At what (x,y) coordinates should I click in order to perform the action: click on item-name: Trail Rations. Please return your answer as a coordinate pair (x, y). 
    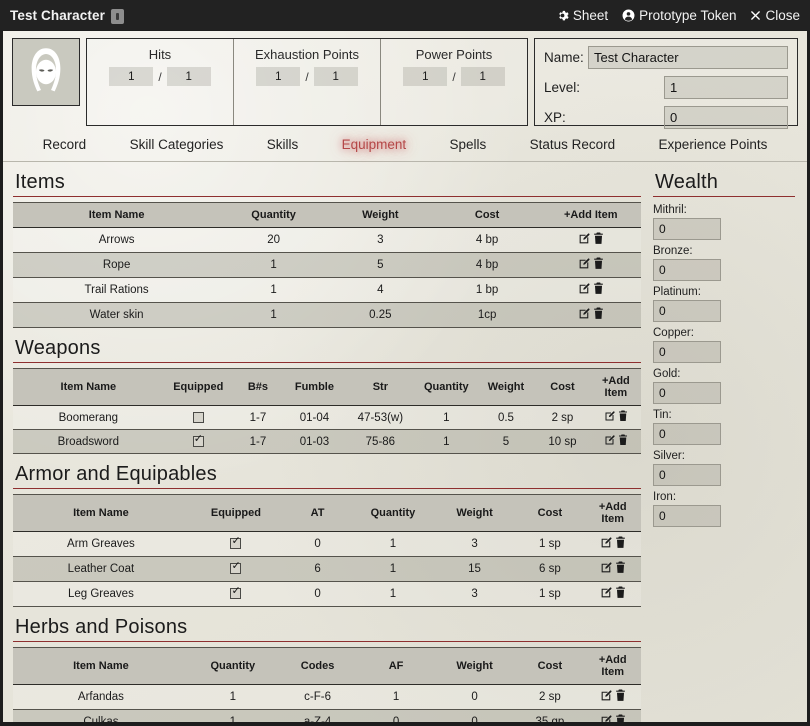
    Looking at the image, I should click on (117, 290).